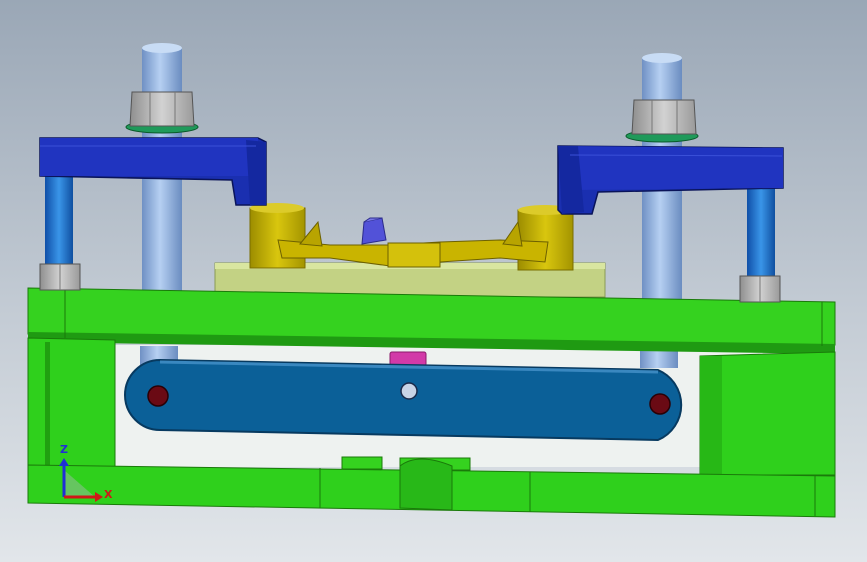  I want to click on hex-nut-lower-left, so click(60, 277).